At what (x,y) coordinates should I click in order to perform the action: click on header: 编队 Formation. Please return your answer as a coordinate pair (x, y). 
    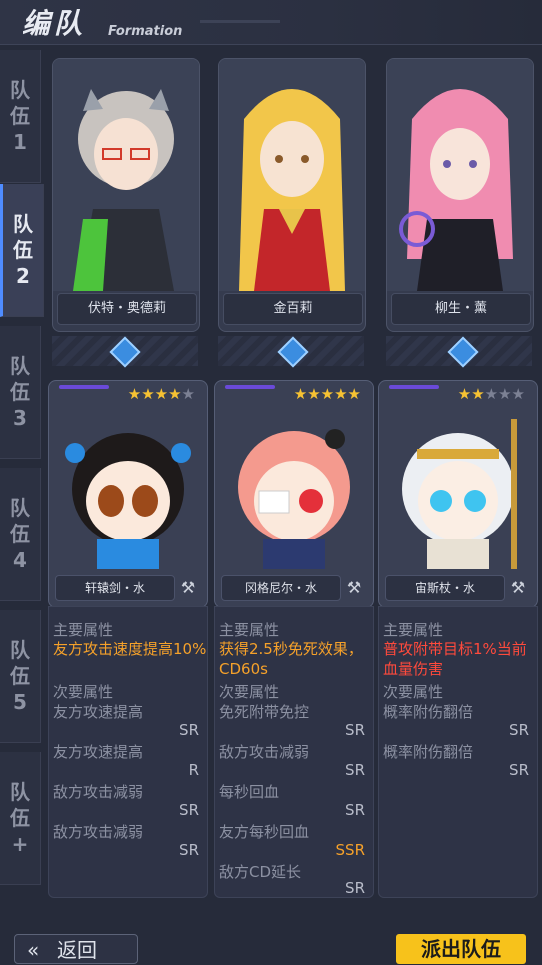
    Looking at the image, I should click on (271, 22).